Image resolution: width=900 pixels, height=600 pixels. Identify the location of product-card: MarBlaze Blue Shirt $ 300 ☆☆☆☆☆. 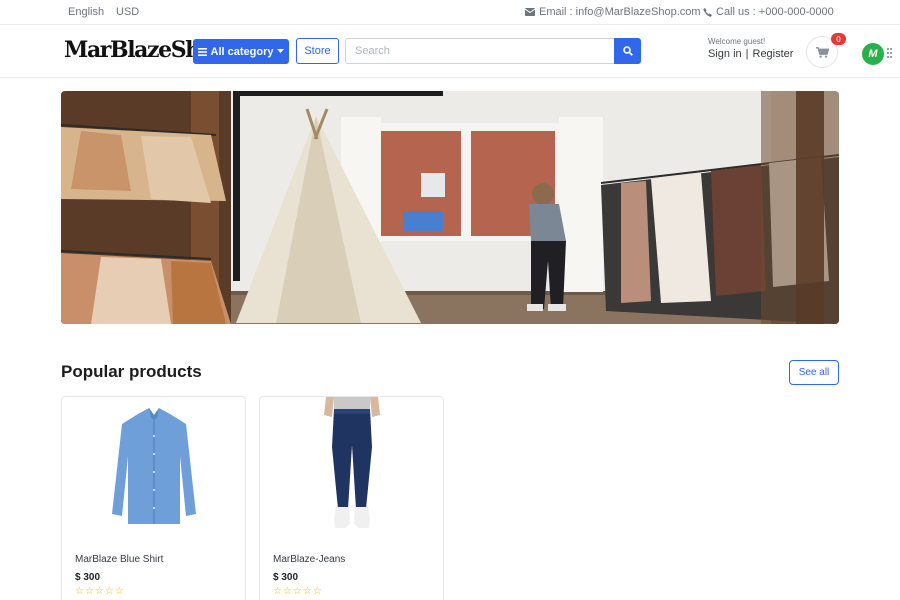
(153, 498).